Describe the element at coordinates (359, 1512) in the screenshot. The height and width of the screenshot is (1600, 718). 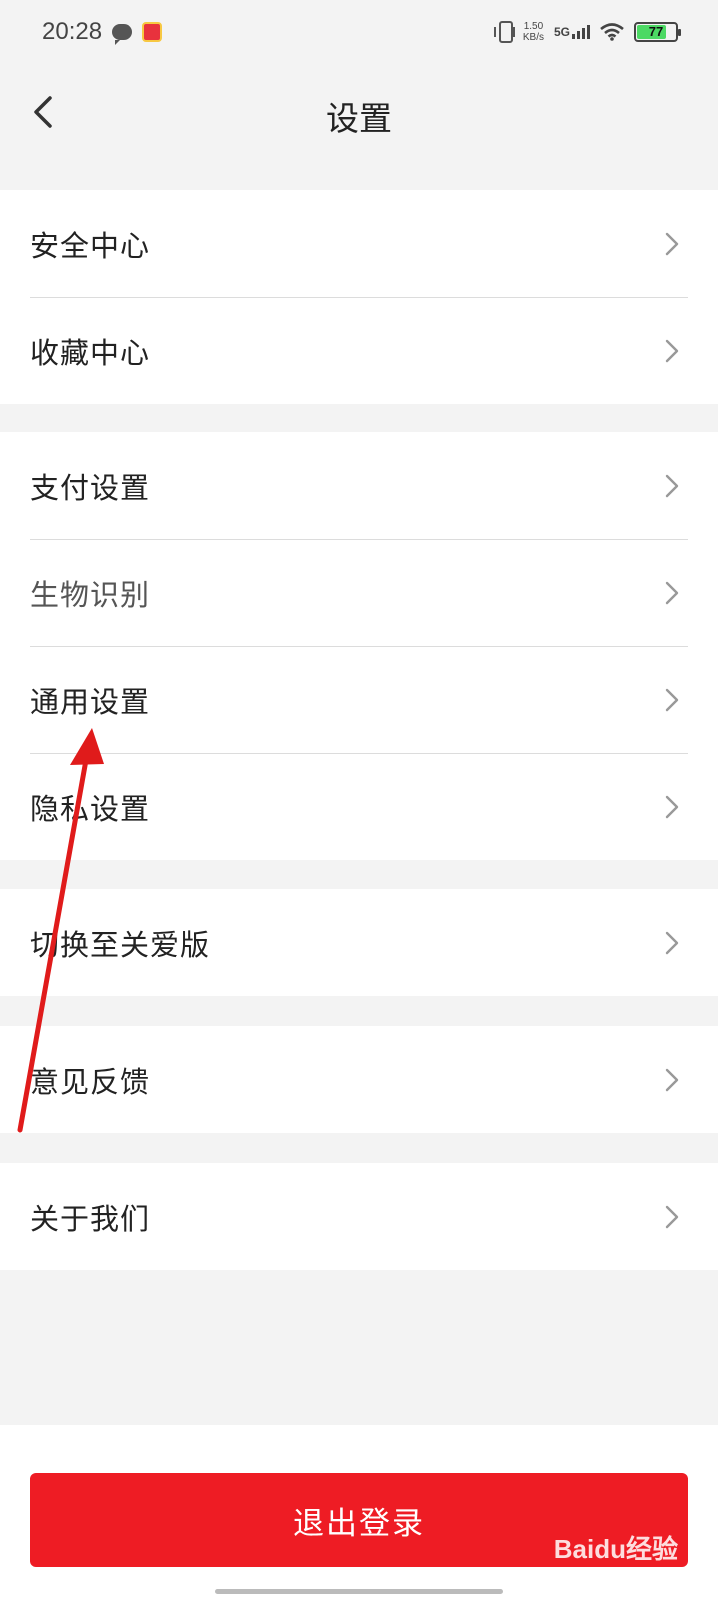
I see `logout-area: 退出登录 Baidu经验 jingyan.baidu.com` at that location.